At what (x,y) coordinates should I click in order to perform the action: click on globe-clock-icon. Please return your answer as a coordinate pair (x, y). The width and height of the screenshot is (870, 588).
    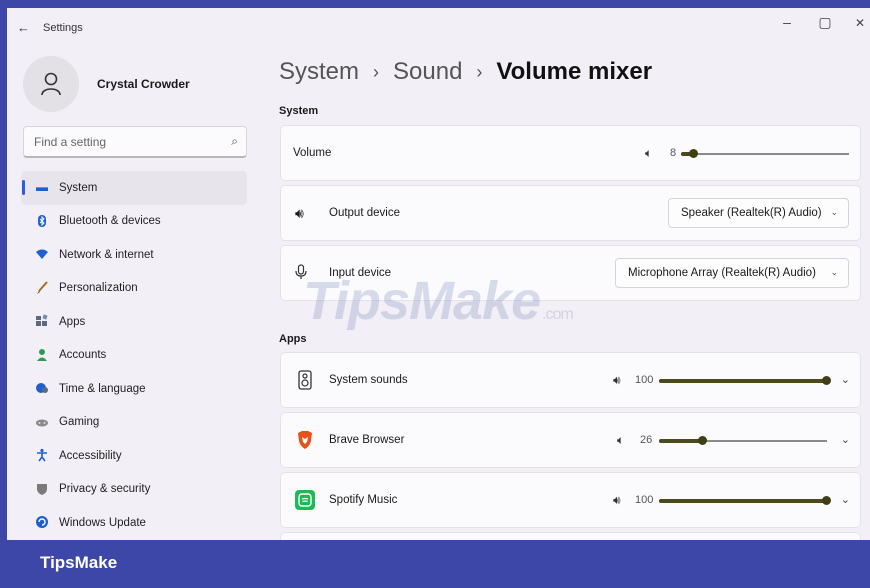
    Looking at the image, I should click on (42, 388).